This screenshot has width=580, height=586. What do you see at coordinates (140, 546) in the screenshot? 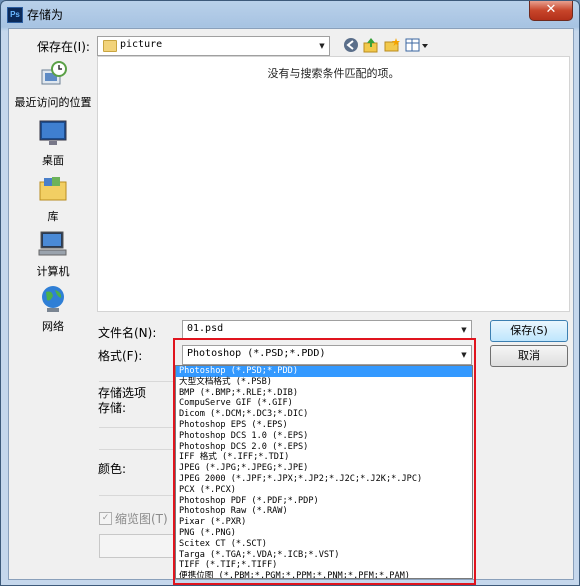
I see `disabled-field` at bounding box center [140, 546].